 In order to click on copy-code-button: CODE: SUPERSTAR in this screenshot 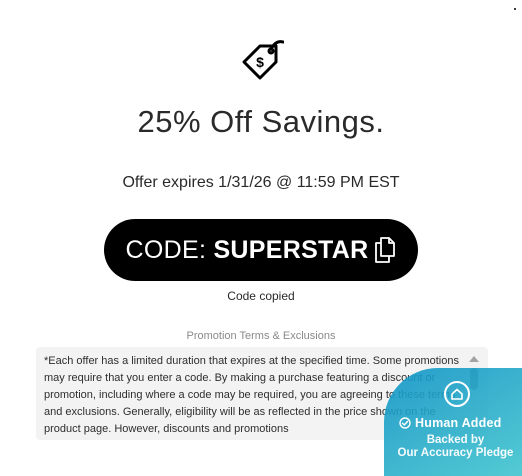, I will do `click(261, 250)`.